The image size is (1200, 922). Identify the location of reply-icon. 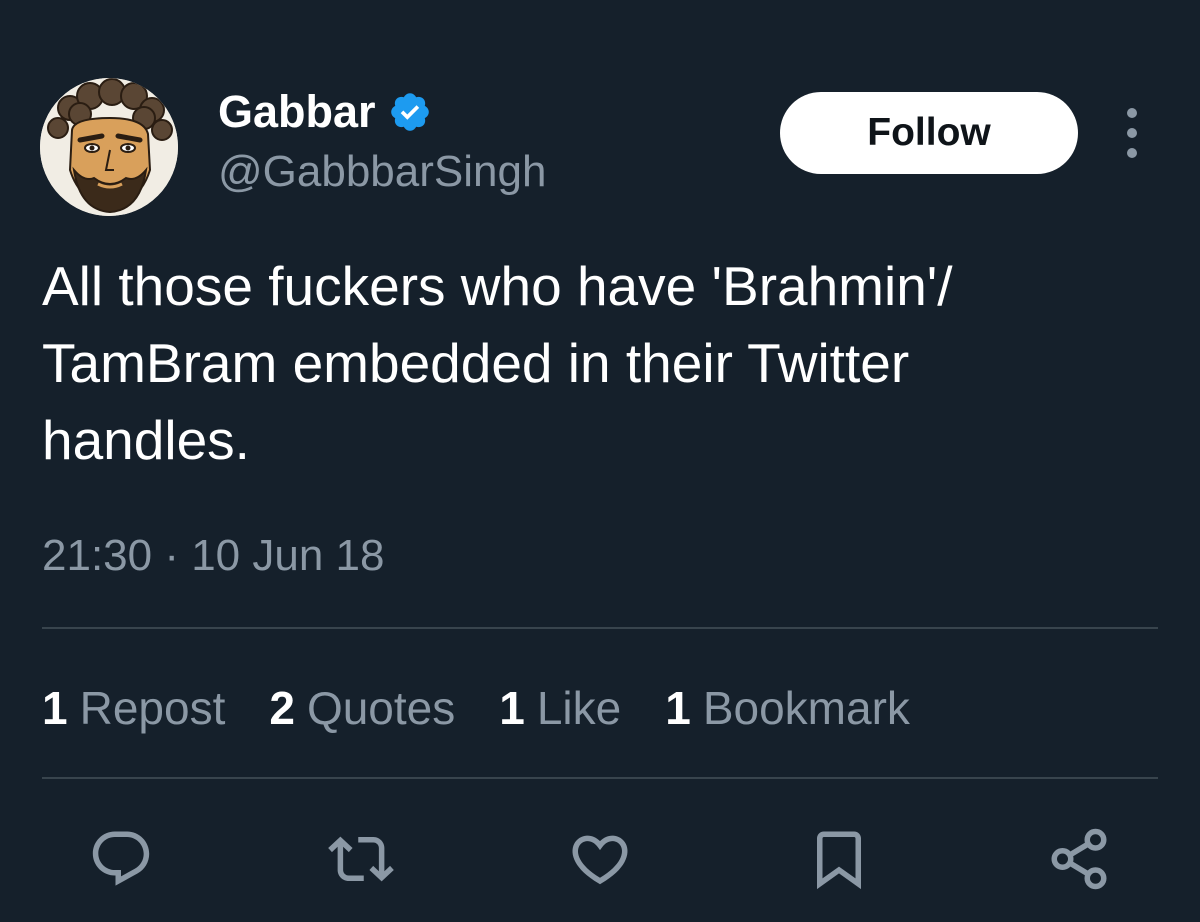
(121, 858).